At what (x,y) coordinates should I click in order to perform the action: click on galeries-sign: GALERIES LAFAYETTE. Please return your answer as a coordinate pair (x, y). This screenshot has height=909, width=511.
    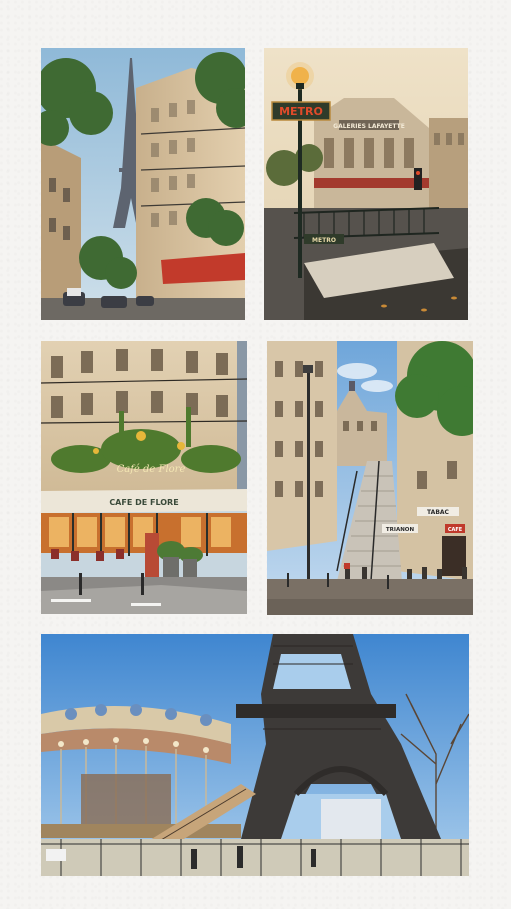
    Looking at the image, I should click on (369, 126).